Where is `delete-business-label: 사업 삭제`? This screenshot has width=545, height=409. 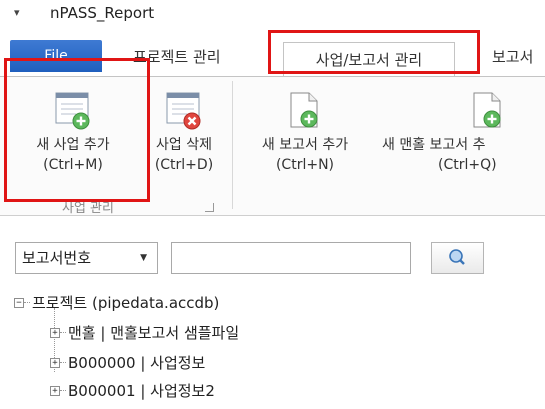 delete-business-label: 사업 삭제 is located at coordinates (184, 145).